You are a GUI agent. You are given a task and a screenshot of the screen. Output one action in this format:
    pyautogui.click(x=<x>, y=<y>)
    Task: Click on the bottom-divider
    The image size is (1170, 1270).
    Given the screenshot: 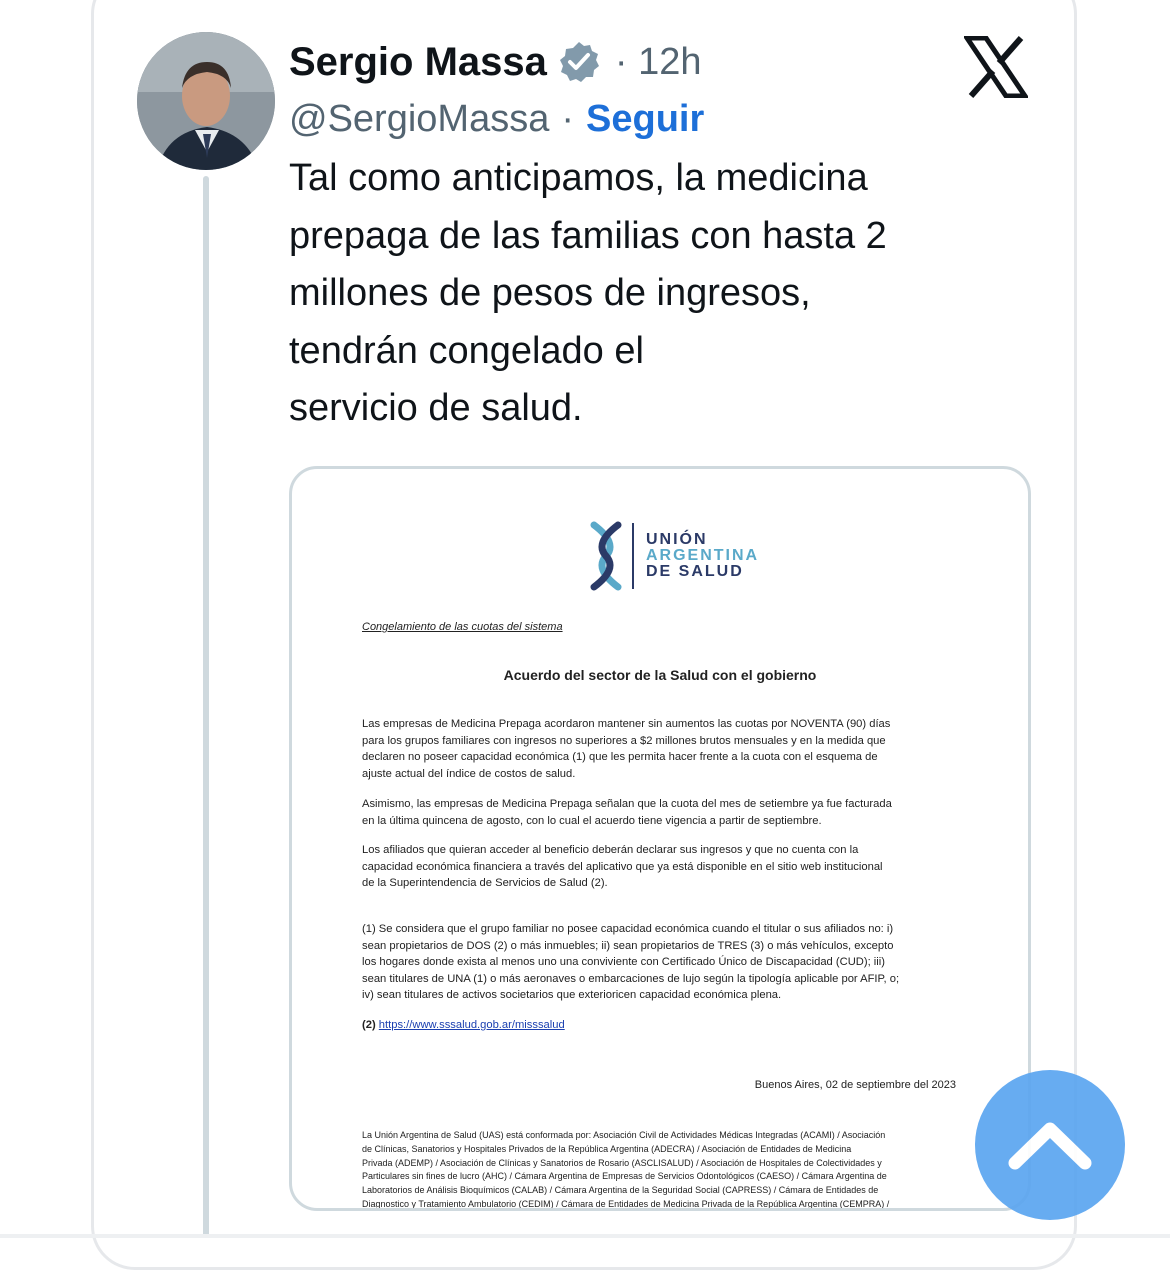 What is the action you would take?
    pyautogui.click(x=585, y=1236)
    